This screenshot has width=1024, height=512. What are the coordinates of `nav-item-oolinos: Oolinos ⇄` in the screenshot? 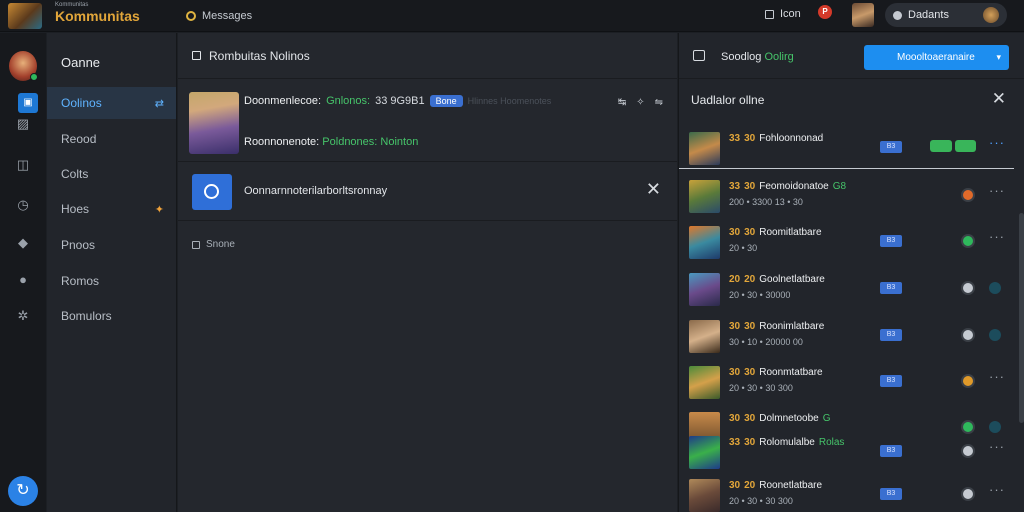 It's located at (111, 103).